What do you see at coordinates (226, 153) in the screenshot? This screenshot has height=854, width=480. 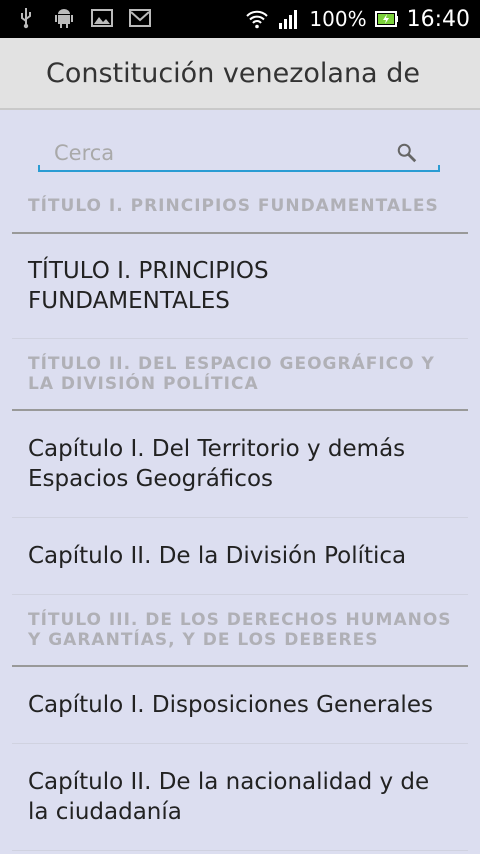 I see `search-input: Cerca` at bounding box center [226, 153].